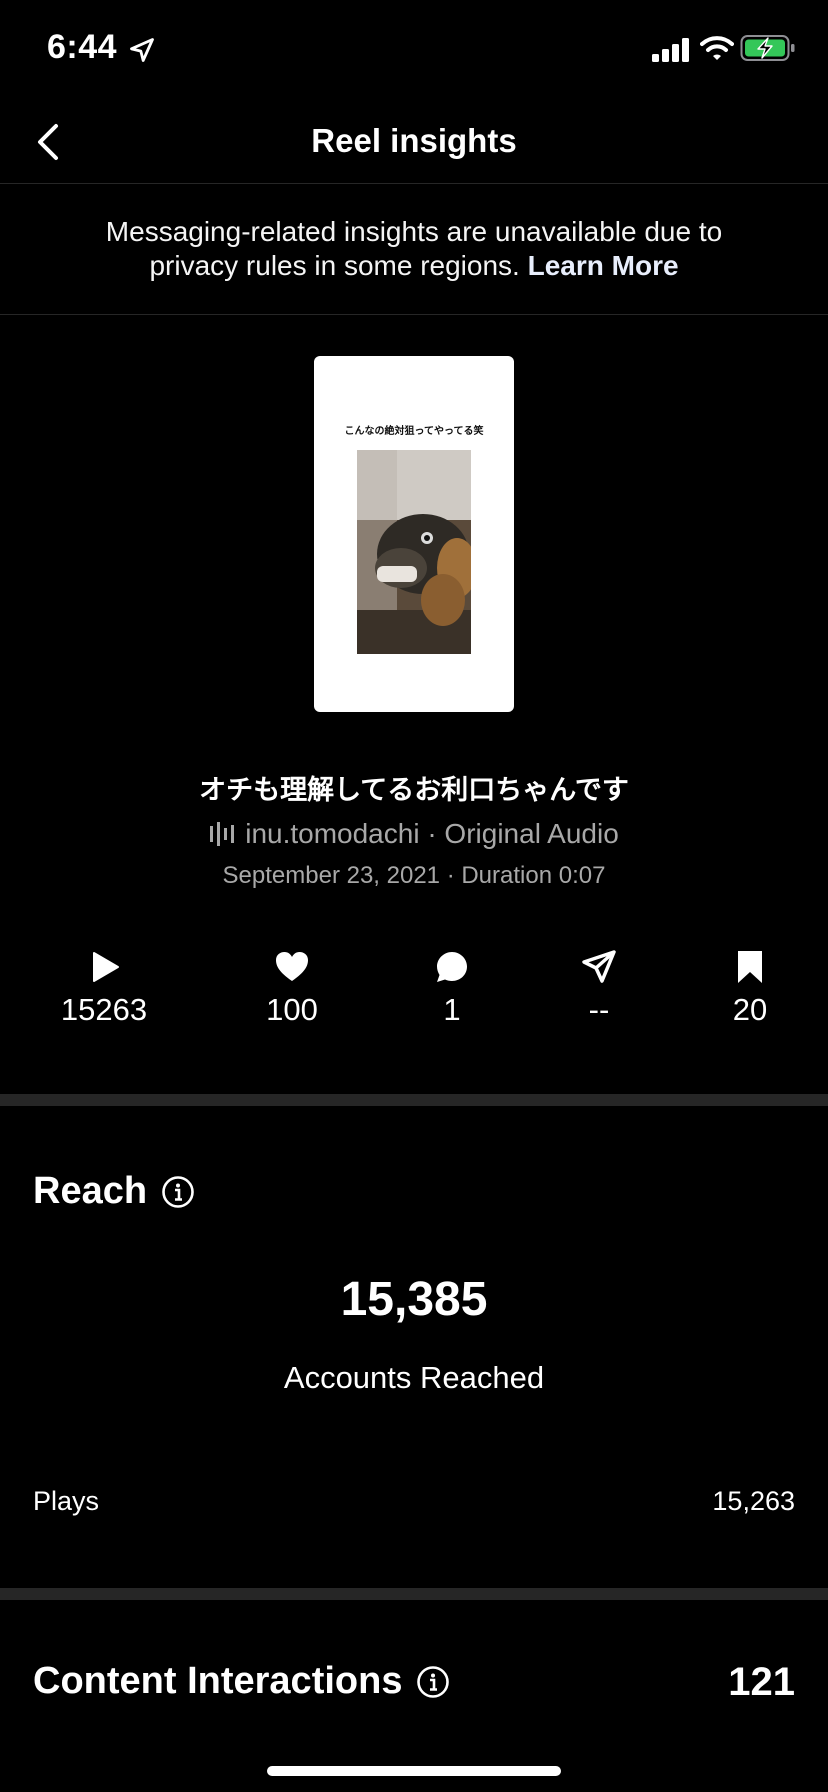  What do you see at coordinates (414, 790) in the screenshot?
I see `reel-title: オチも理解してるお利口ちゃんです` at bounding box center [414, 790].